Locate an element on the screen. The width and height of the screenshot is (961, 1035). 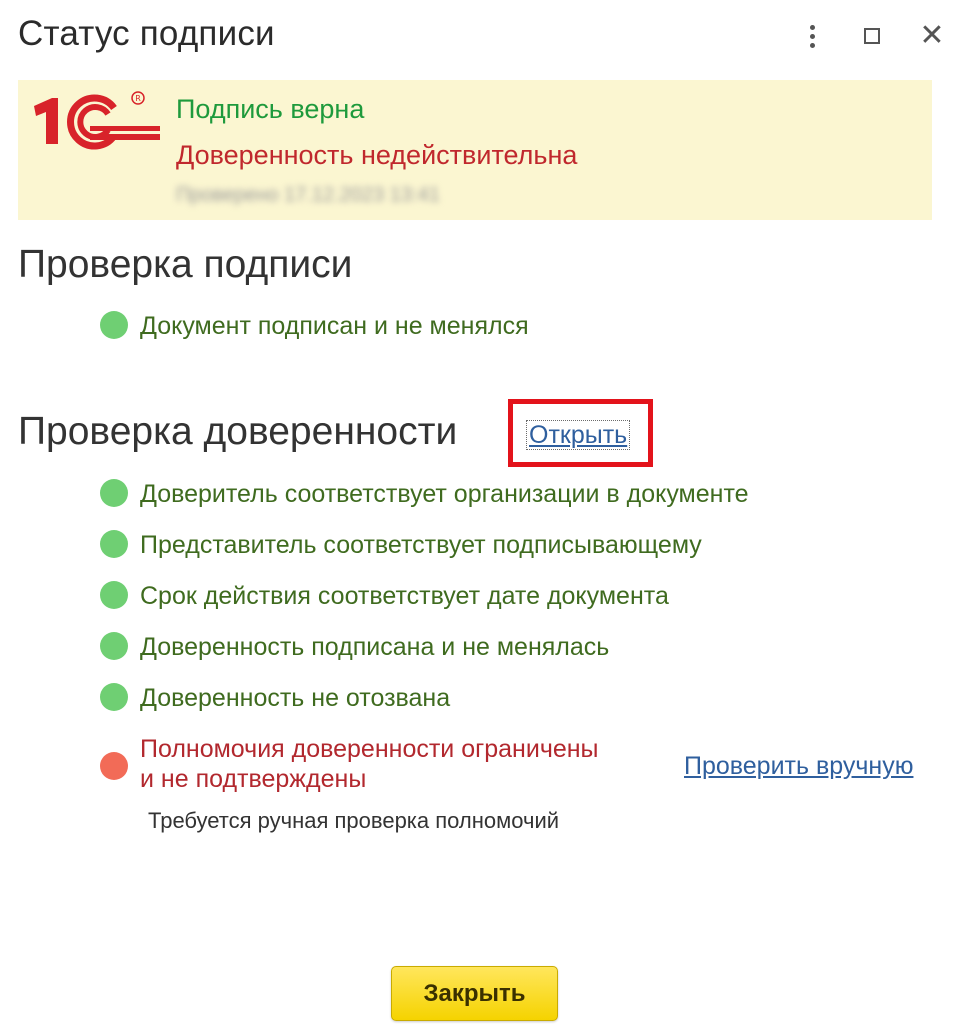
check-item: Доверенность подписана и не менялась is located at coordinates (354, 647).